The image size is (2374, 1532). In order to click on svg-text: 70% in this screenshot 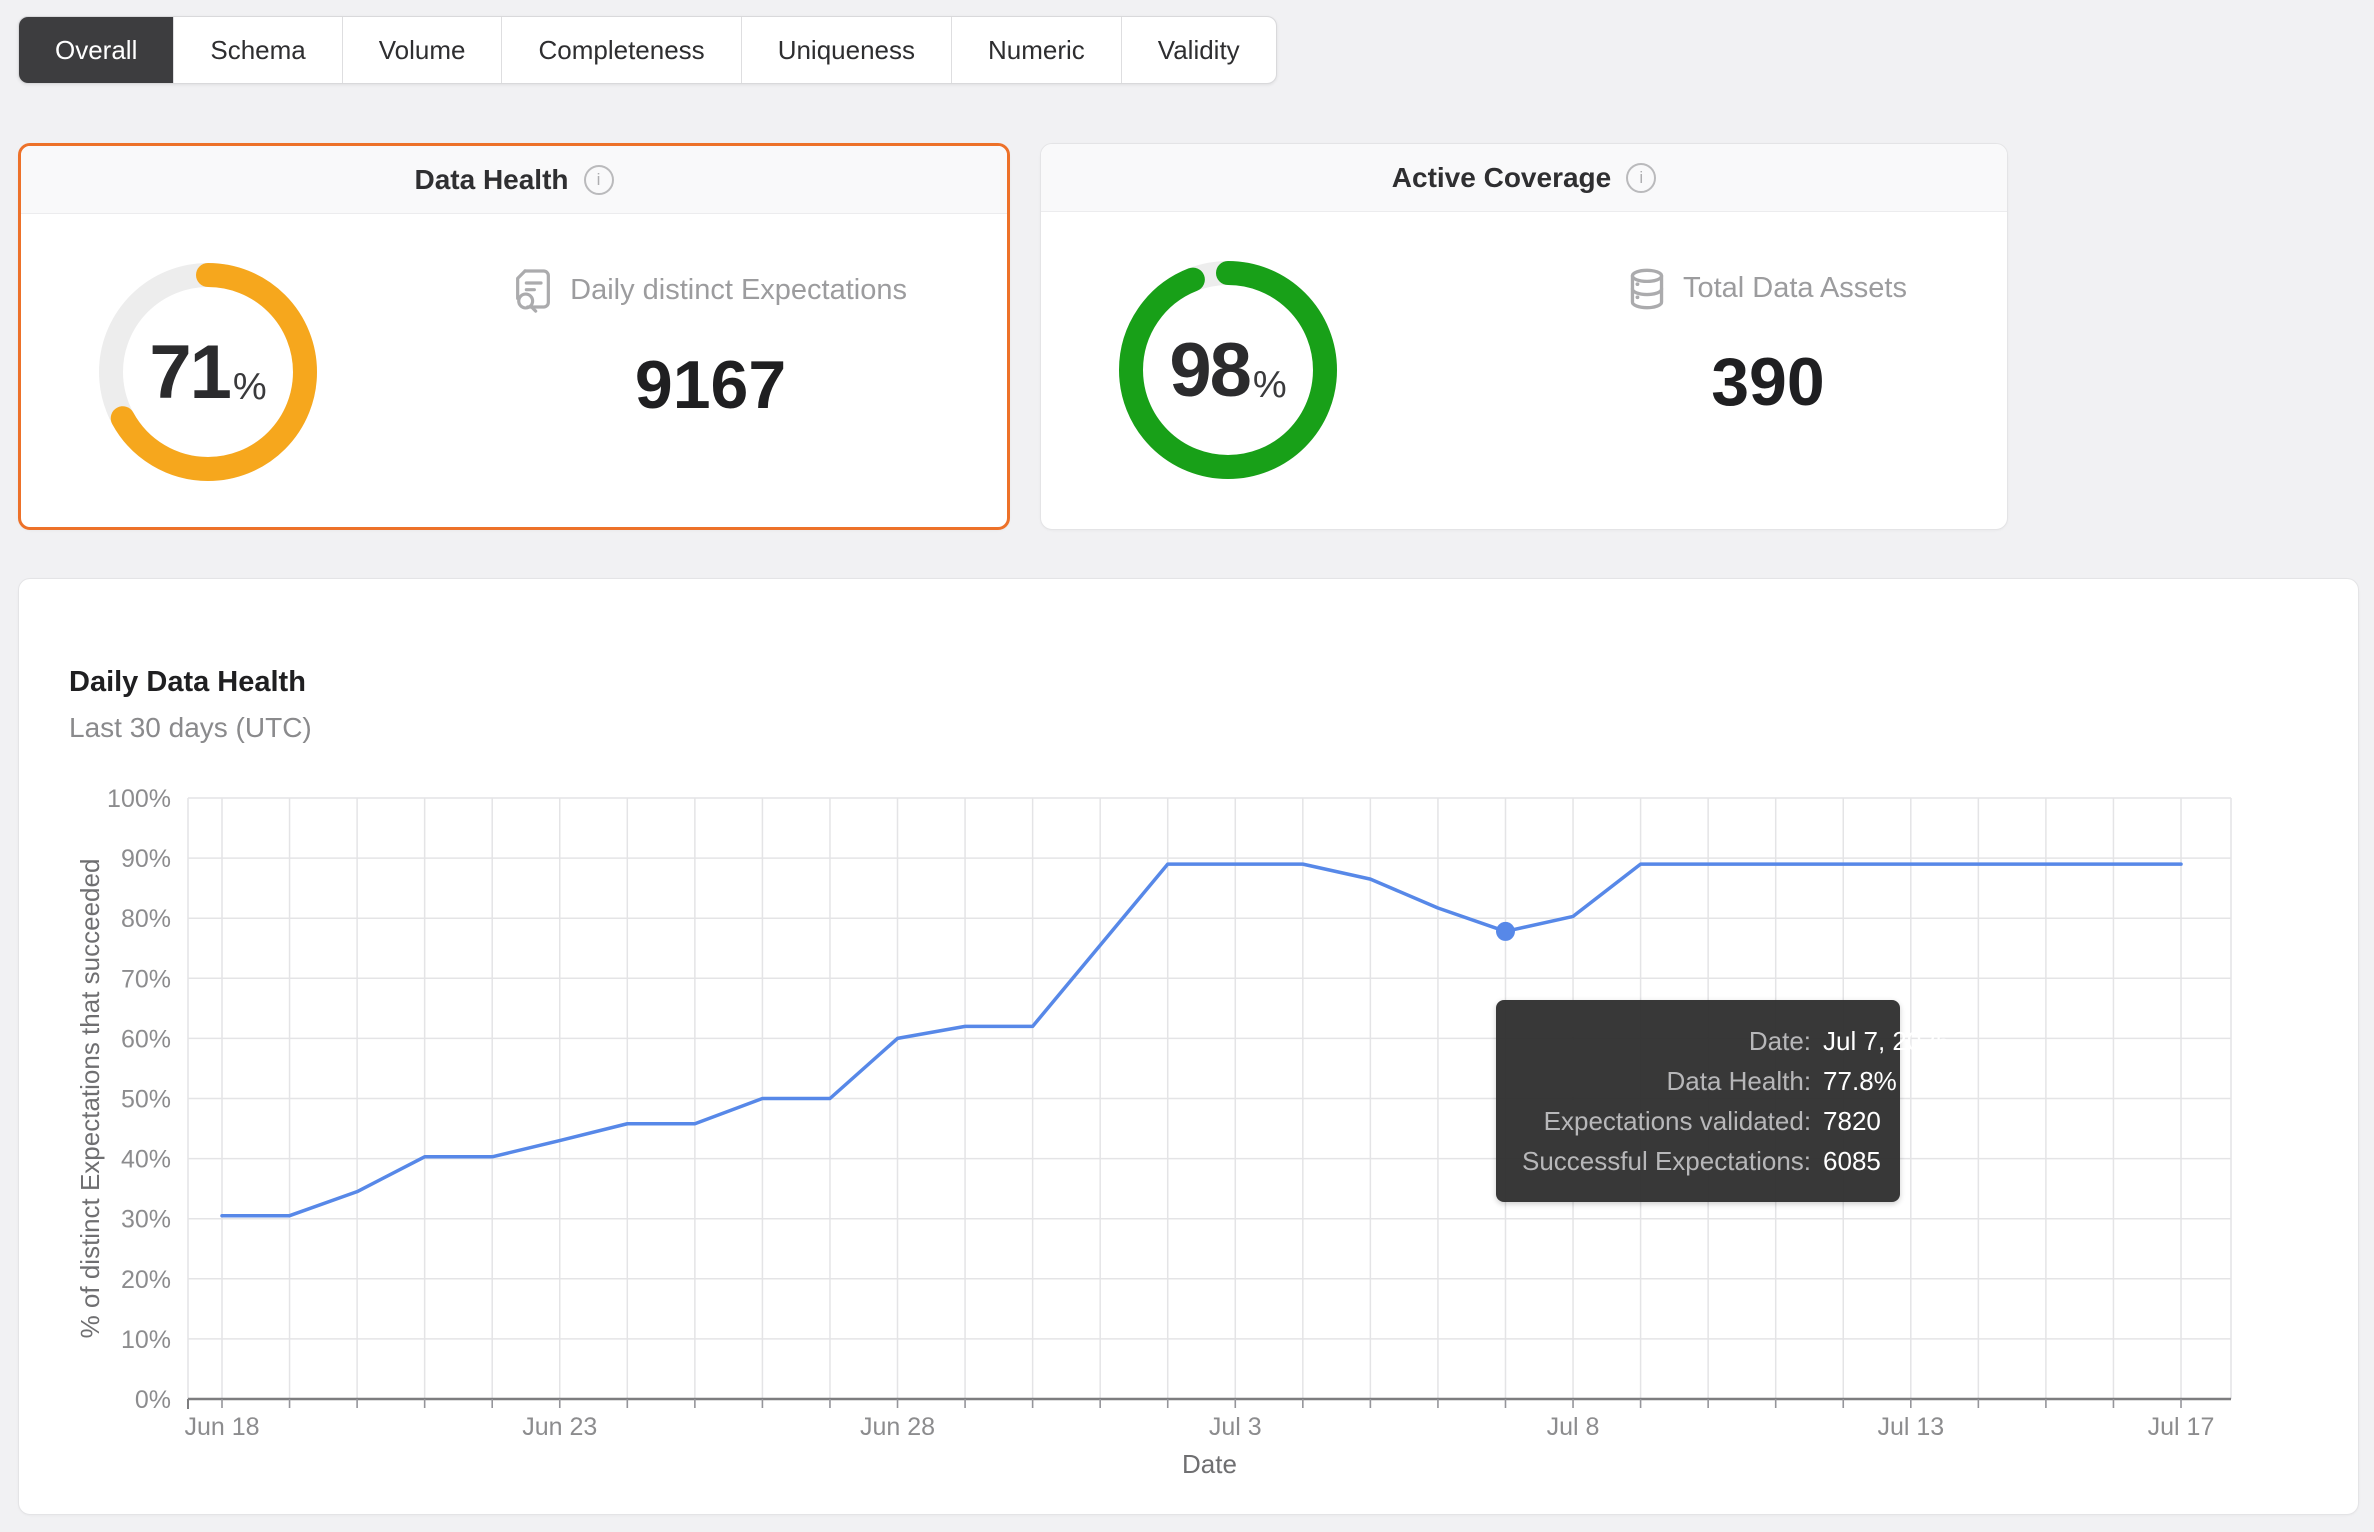, I will do `click(146, 979)`.